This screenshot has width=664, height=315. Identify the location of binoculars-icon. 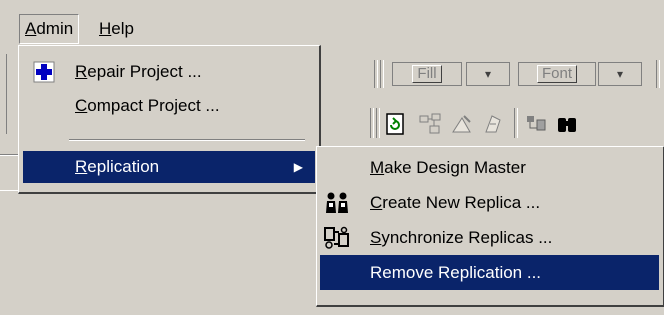
(568, 124).